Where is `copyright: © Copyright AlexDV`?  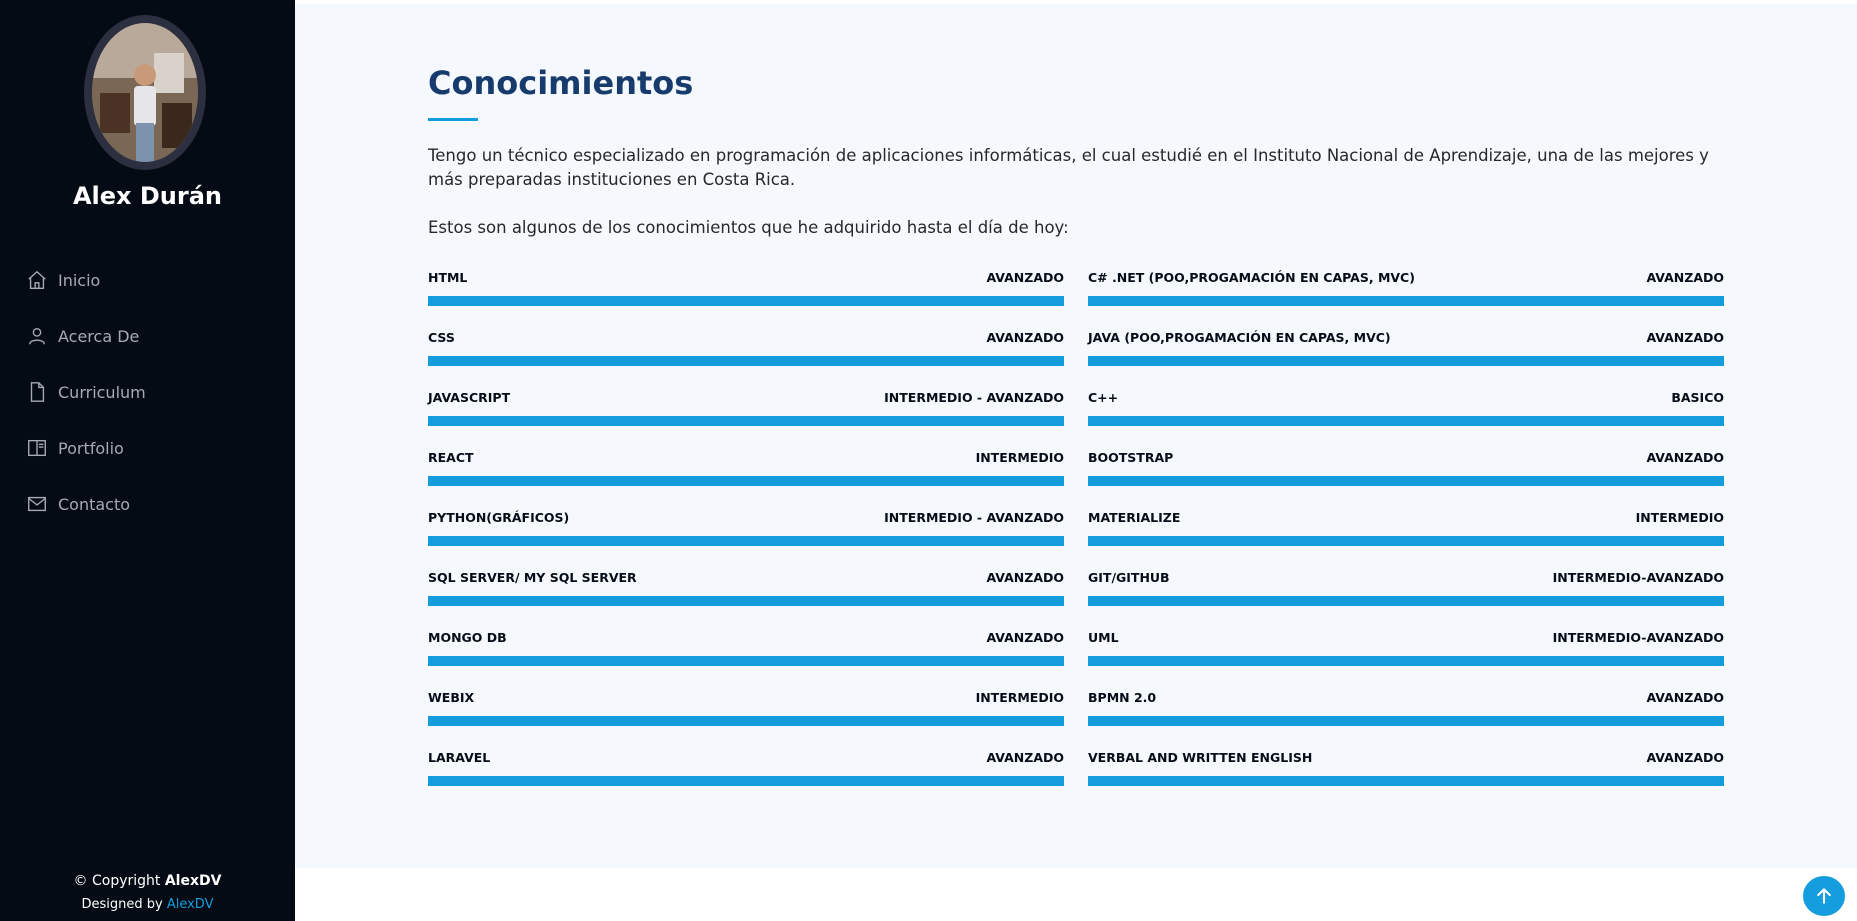
copyright: © Copyright AlexDV is located at coordinates (147, 881).